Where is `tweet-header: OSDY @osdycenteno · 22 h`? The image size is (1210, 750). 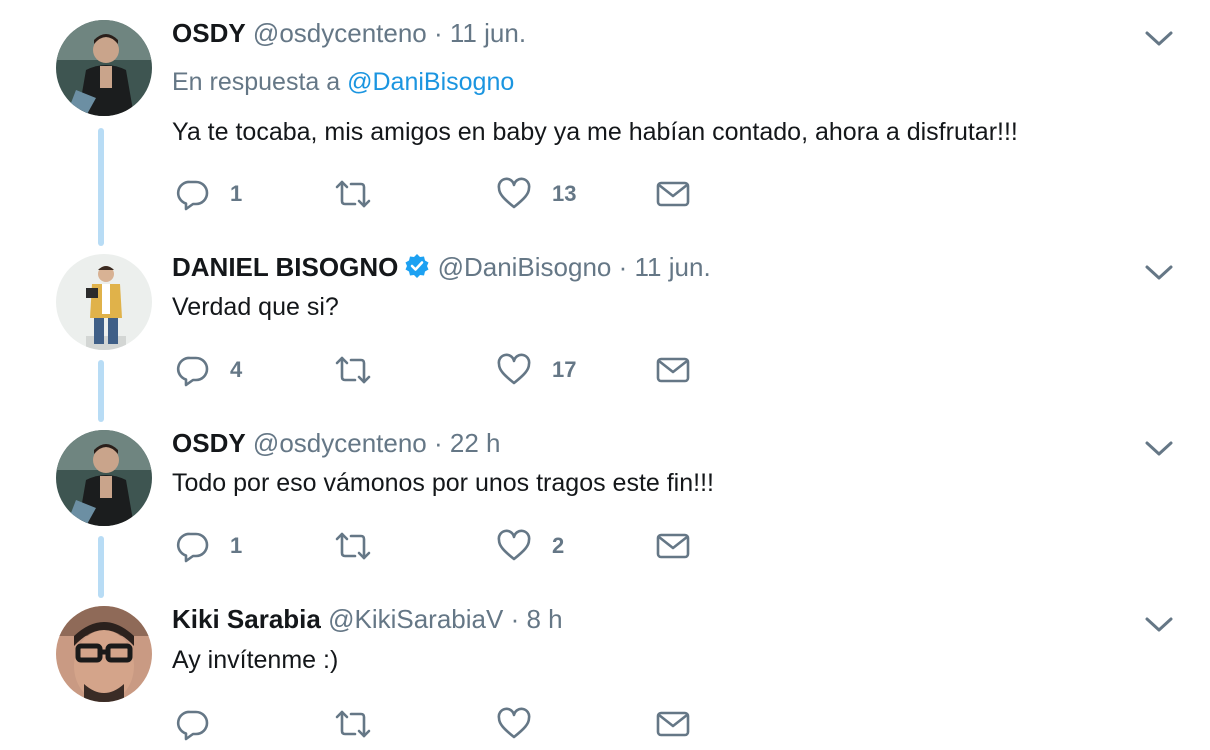
tweet-header: OSDY @osdycenteno · 22 h is located at coordinates (336, 443).